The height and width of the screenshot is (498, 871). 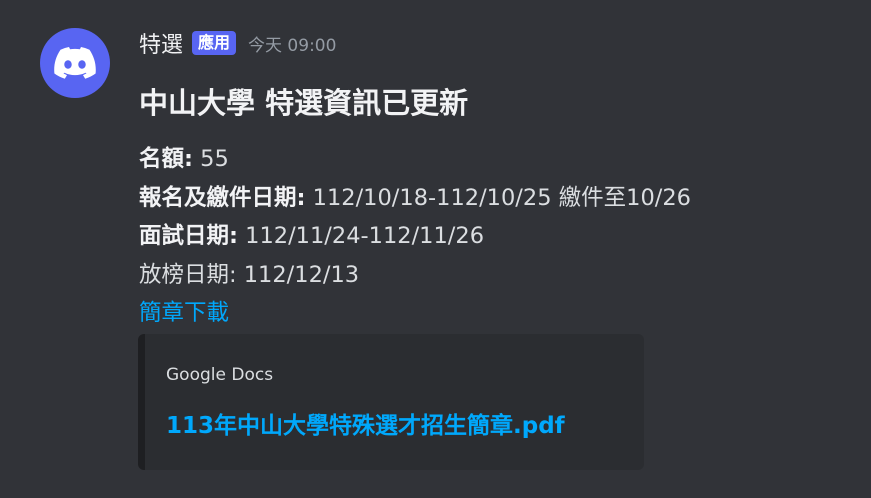 What do you see at coordinates (498, 197) in the screenshot?
I see `field-value: 112/10/18-112/10/25 繳件至10/26` at bounding box center [498, 197].